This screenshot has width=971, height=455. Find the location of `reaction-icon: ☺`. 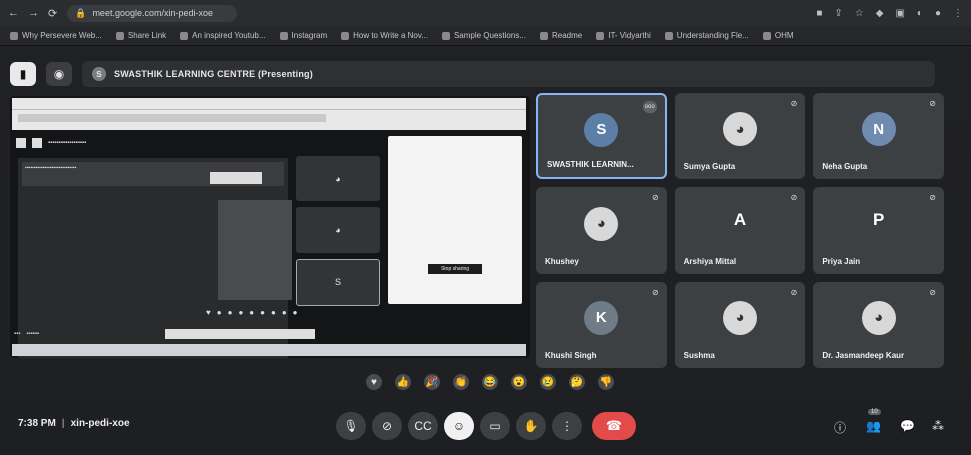

reaction-icon: ☺ is located at coordinates (459, 426).